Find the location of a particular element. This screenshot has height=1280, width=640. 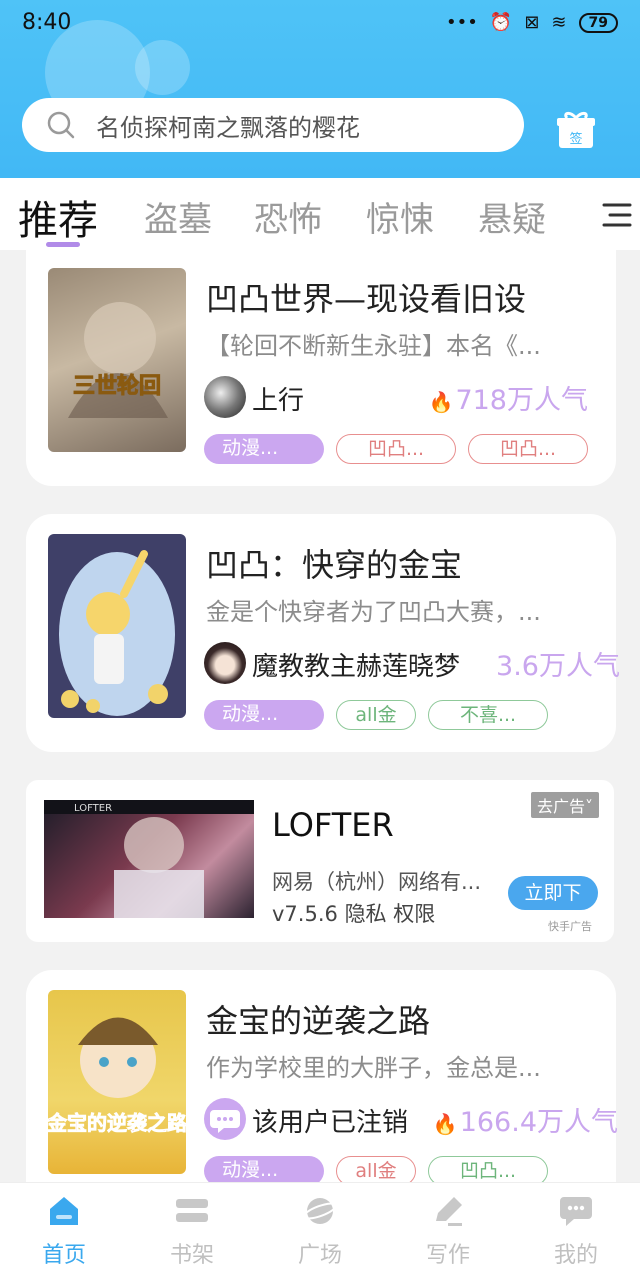

chevron-down-icon: ˅ is located at coordinates (589, 806).